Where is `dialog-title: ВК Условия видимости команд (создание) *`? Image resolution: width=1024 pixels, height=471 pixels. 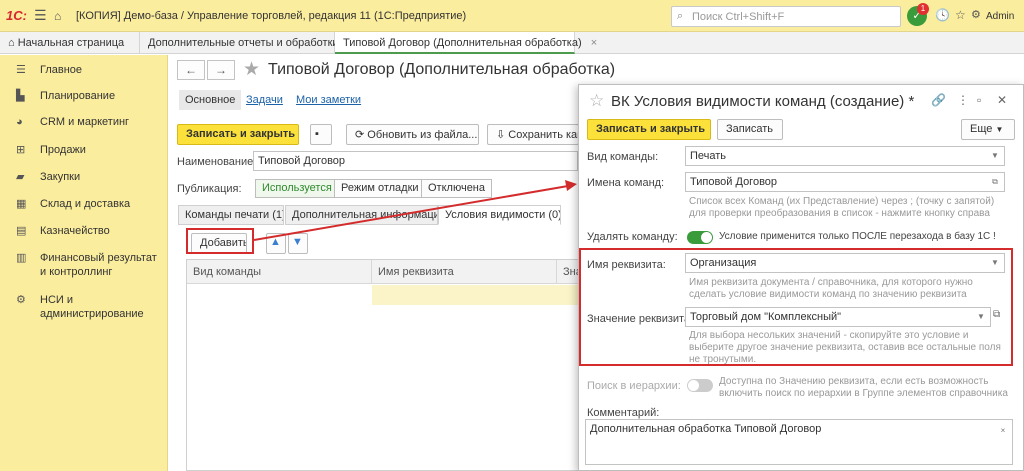 dialog-title: ВК Условия видимости команд (создание) * is located at coordinates (763, 101).